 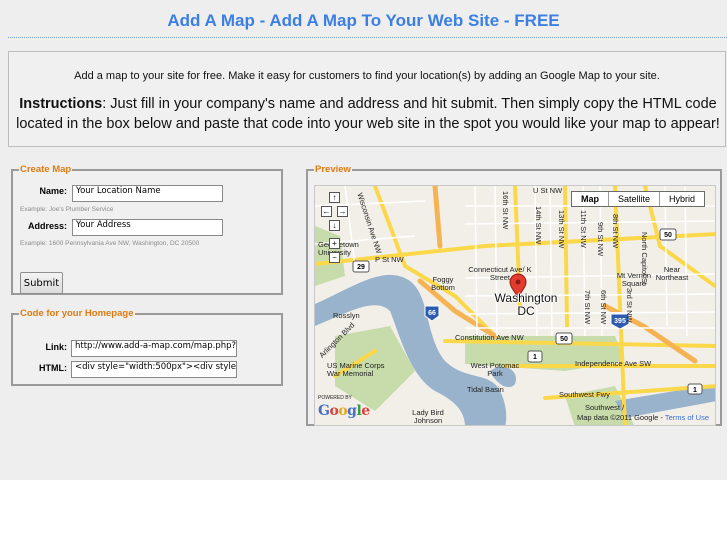 I want to click on logo-letter: e, so click(x=365, y=411).